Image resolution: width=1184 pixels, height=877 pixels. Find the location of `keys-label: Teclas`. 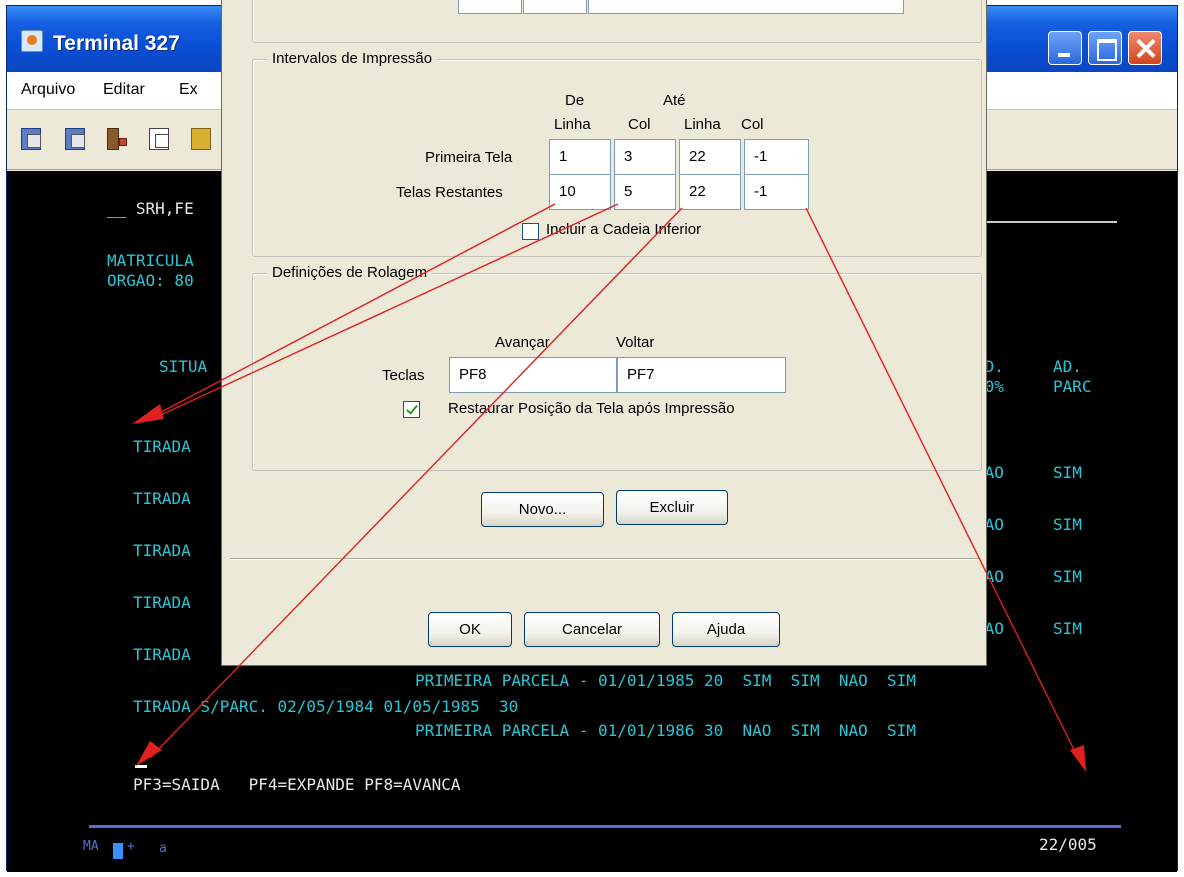

keys-label: Teclas is located at coordinates (403, 375).